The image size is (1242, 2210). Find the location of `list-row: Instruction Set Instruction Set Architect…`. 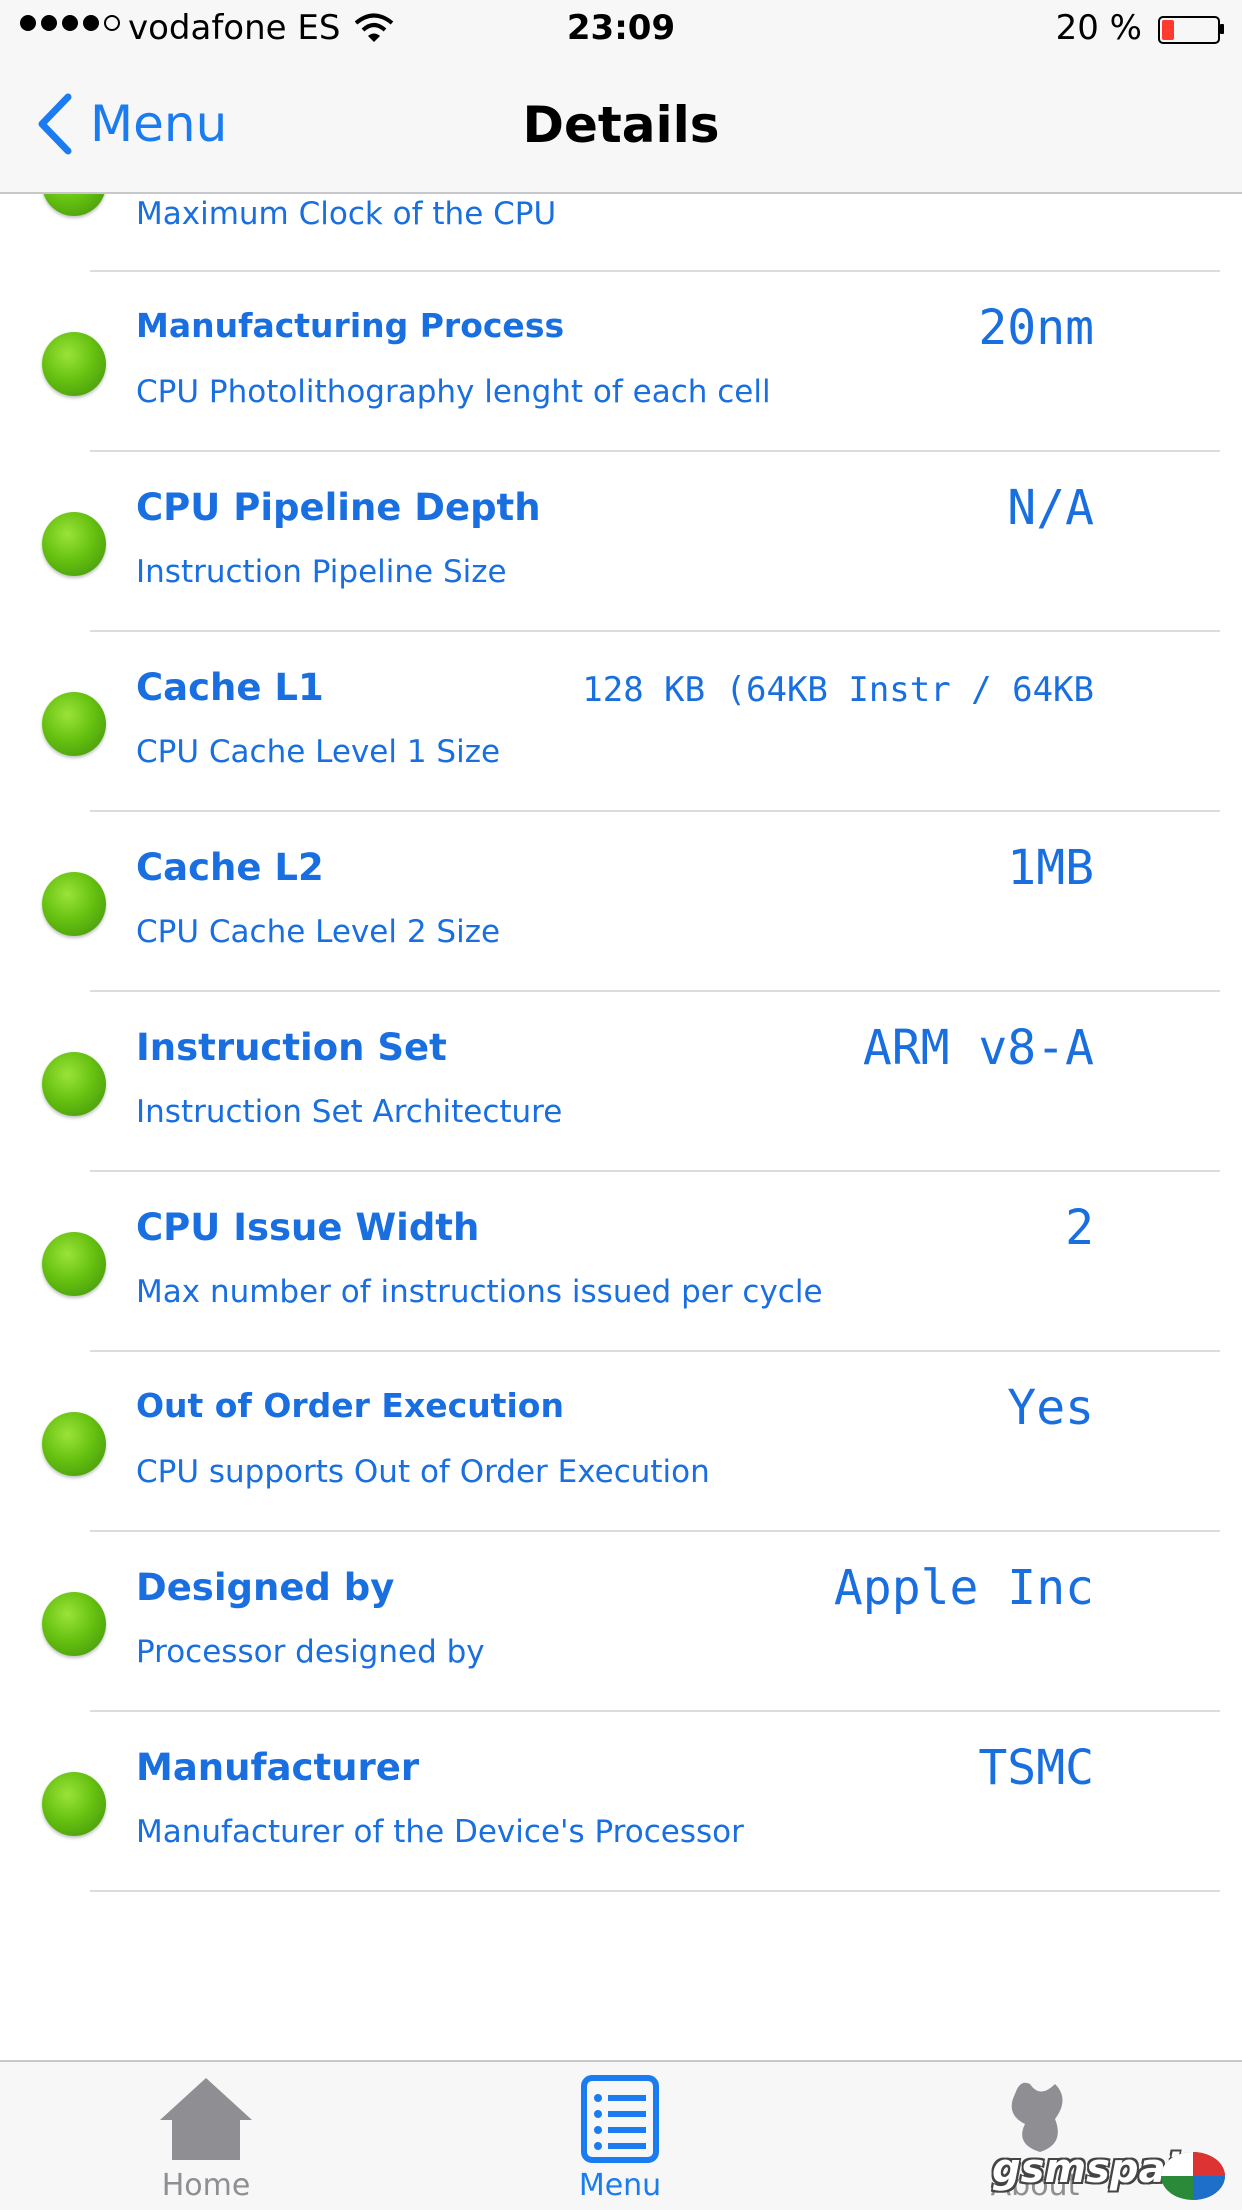

list-row: Instruction Set Instruction Set Architect… is located at coordinates (621, 1082).